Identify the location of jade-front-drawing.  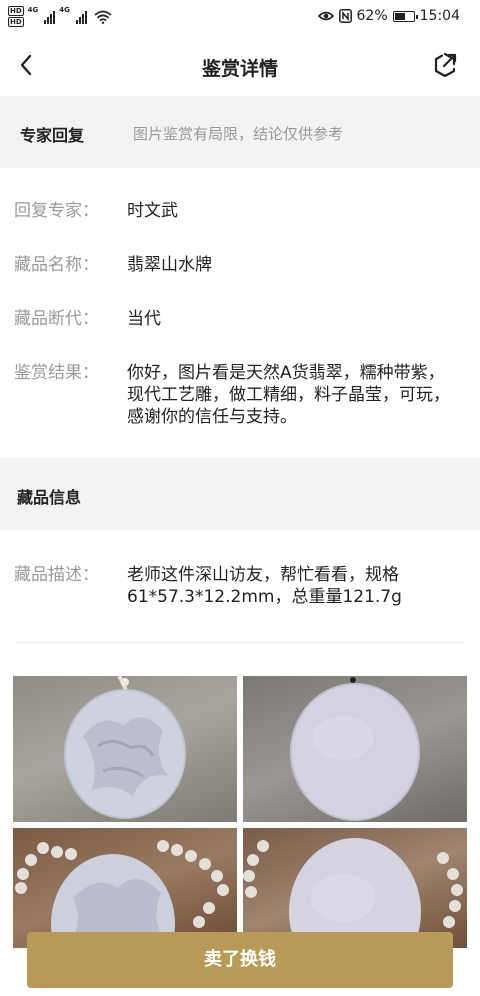
(125, 747).